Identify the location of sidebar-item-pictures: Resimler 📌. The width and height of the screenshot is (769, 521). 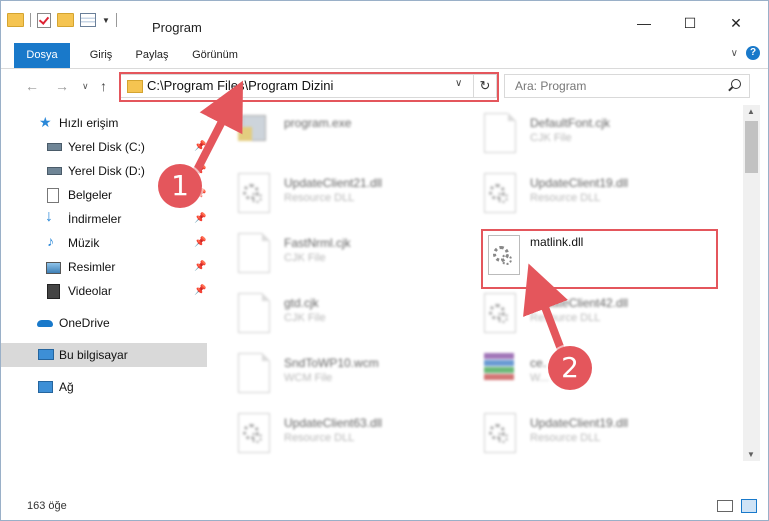
(104, 267).